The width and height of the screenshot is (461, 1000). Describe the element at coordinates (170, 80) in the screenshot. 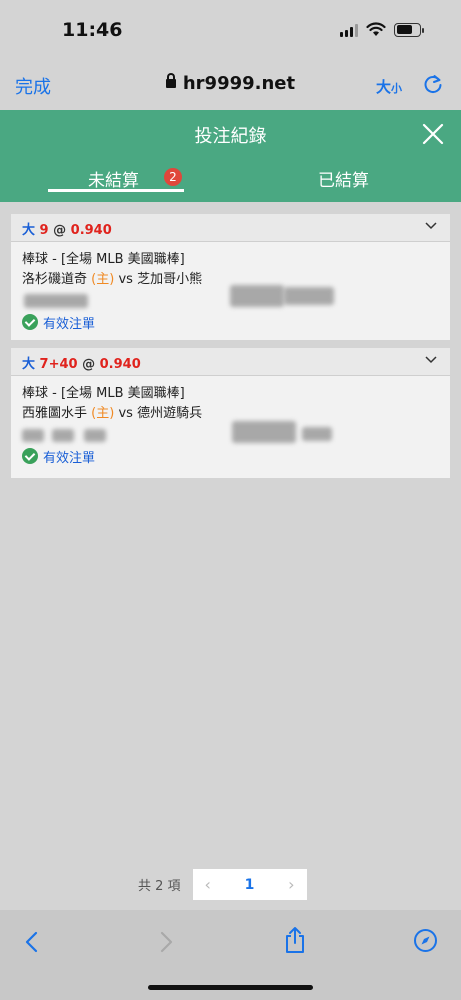

I see `lock-icon` at that location.